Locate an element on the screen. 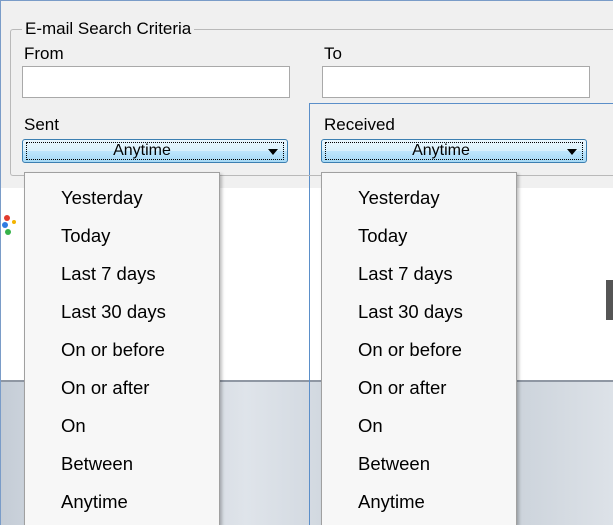 This screenshot has width=613, height=525. sent-option: Last 7 days is located at coordinates (108, 274).